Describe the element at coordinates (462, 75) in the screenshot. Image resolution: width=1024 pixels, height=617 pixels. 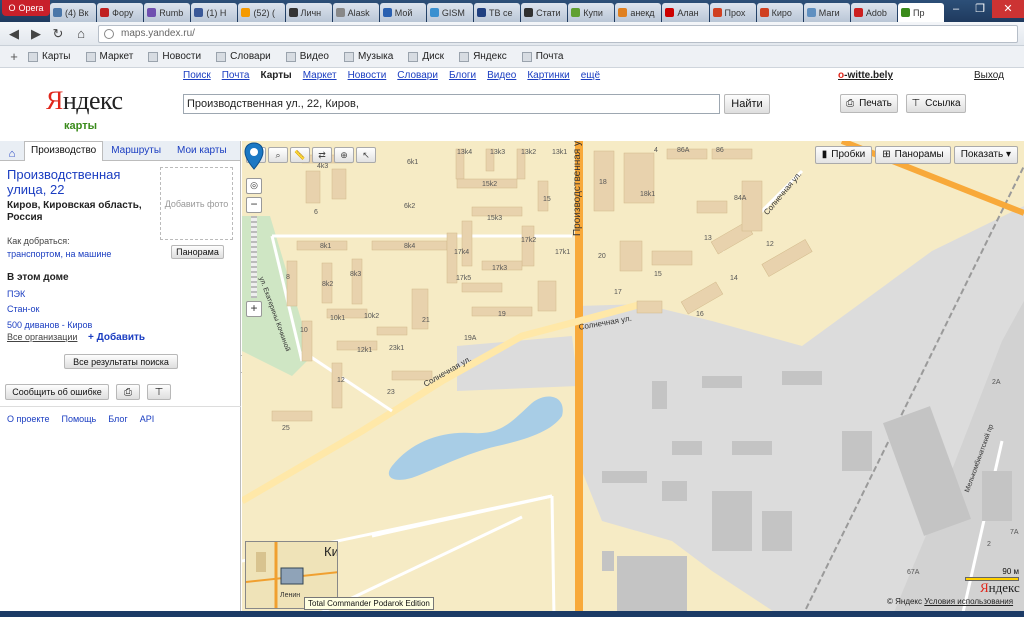
I see `service-link: Блоги` at that location.